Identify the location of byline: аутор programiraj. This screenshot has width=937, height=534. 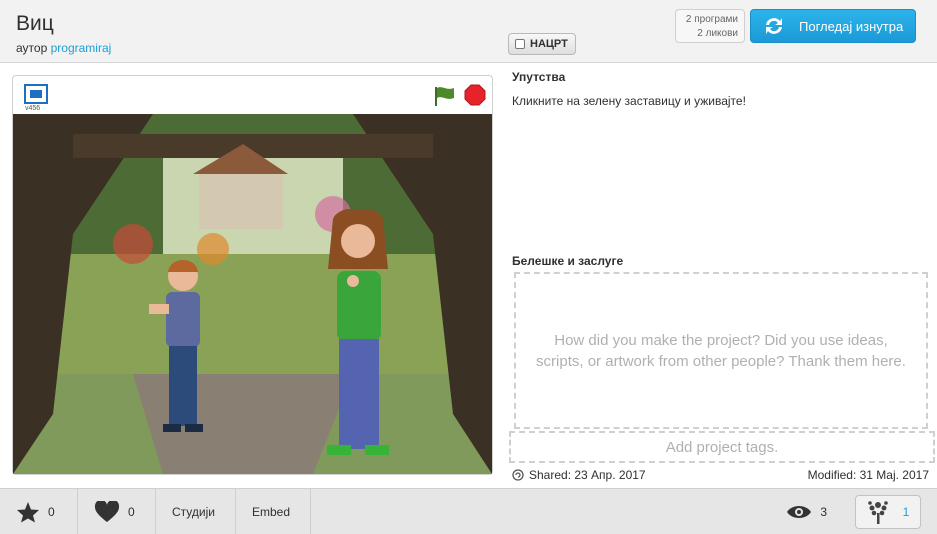
(63, 48).